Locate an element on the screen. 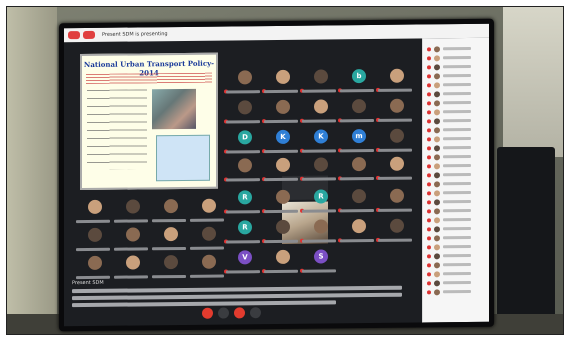 Image resolution: width=568 pixels, height=339 pixels. mic-button is located at coordinates (207, 313).